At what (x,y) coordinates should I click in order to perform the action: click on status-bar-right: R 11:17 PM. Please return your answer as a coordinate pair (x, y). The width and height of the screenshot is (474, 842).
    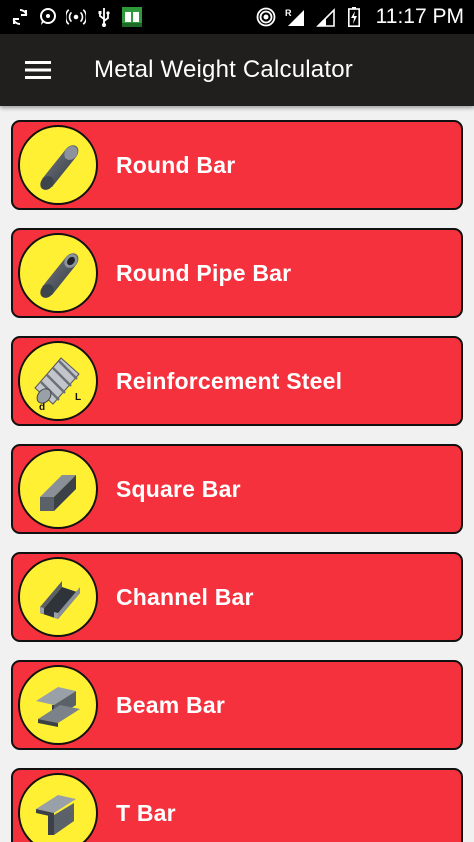
    Looking at the image, I should click on (360, 17).